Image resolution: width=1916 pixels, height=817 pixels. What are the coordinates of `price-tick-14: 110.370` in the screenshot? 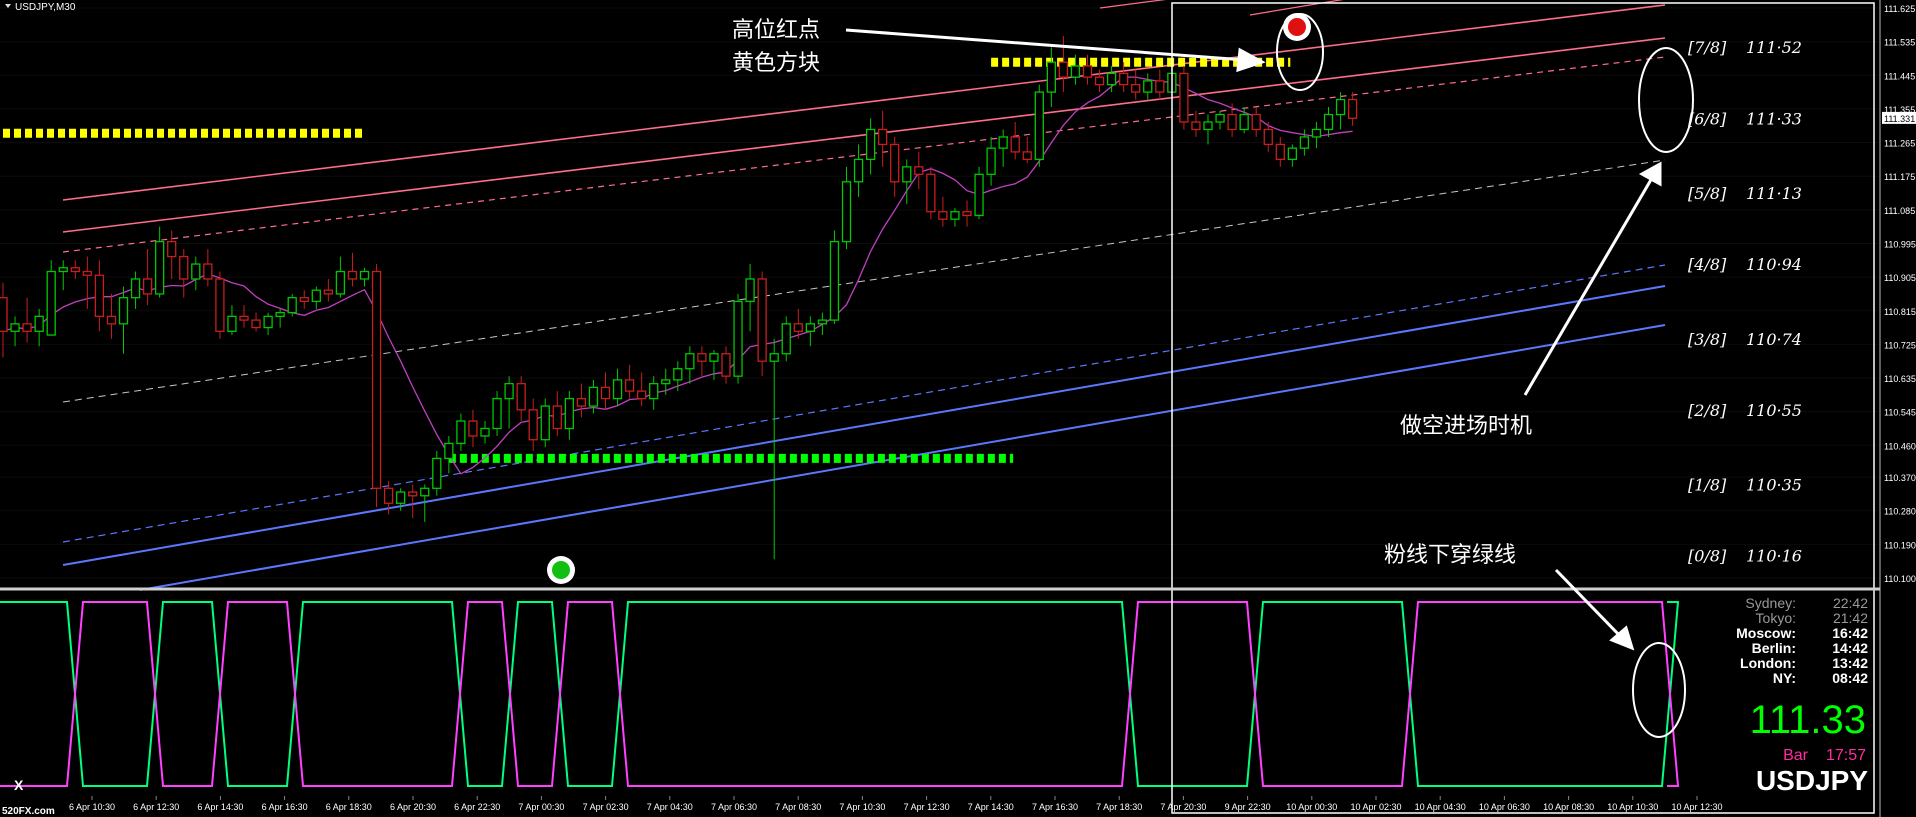 It's located at (1900, 478).